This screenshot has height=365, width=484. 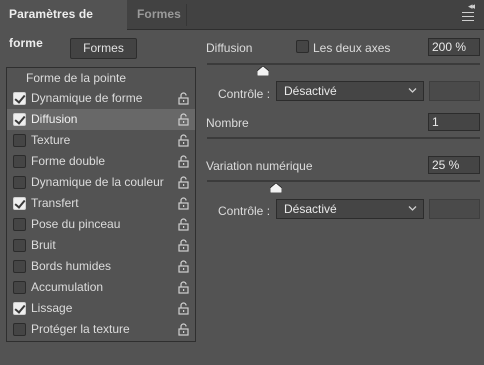 I want to click on scatter-control-select: Désactivé, so click(x=350, y=91).